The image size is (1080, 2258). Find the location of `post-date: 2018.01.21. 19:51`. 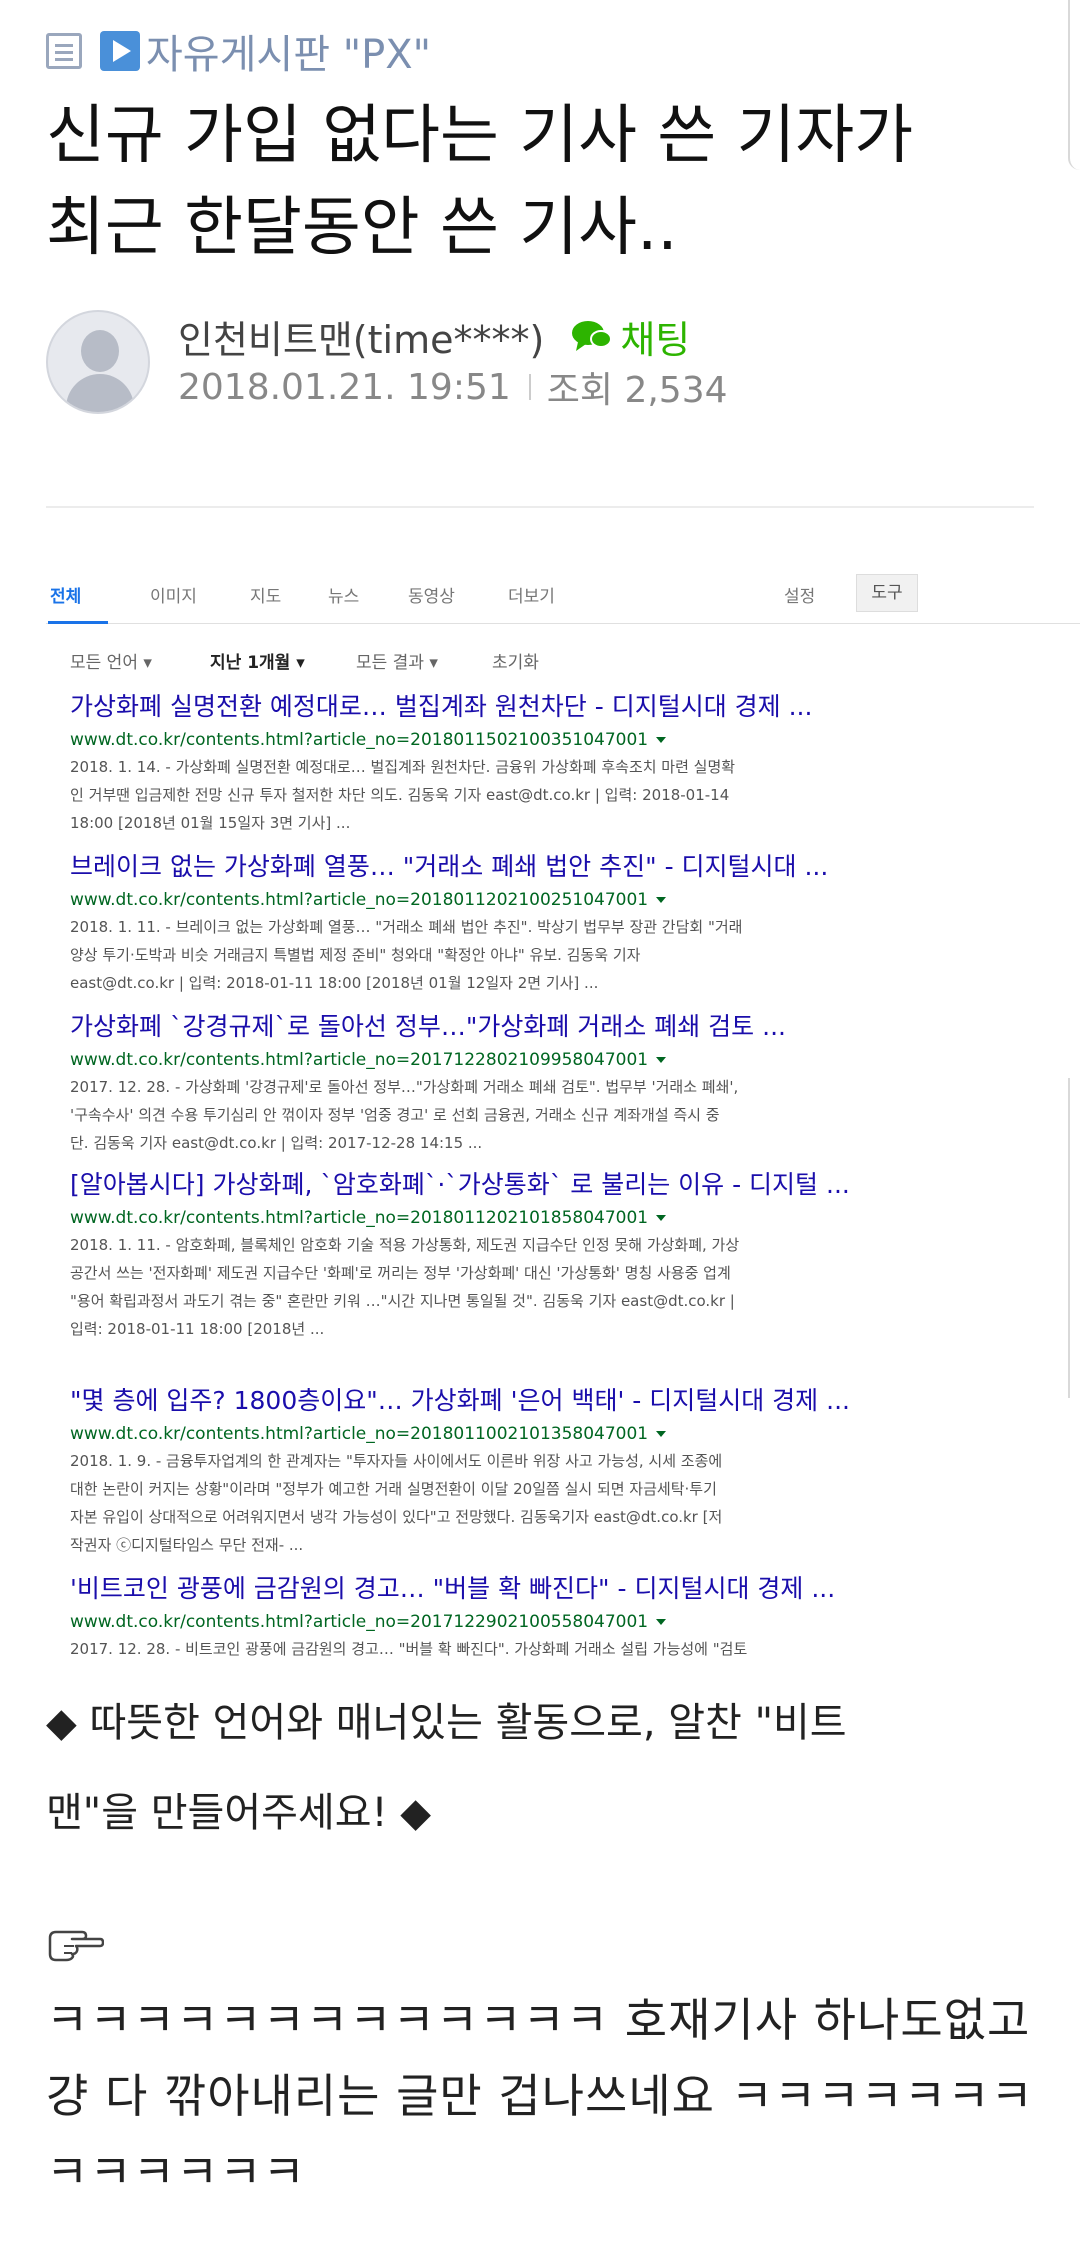

post-date: 2018.01.21. 19:51 is located at coordinates (344, 387).